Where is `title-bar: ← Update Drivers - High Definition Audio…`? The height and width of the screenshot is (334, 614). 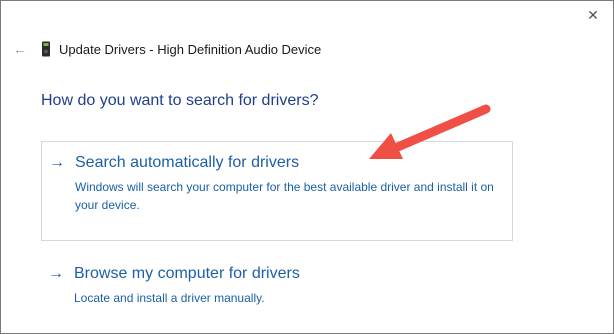 title-bar: ← Update Drivers - High Definition Audio… is located at coordinates (166, 49).